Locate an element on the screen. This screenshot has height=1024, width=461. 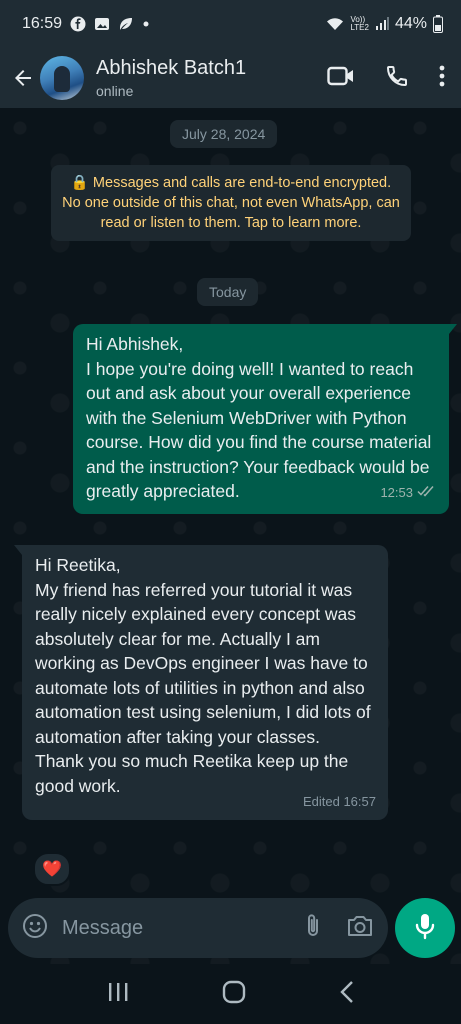
battery-icon is located at coordinates (438, 24).